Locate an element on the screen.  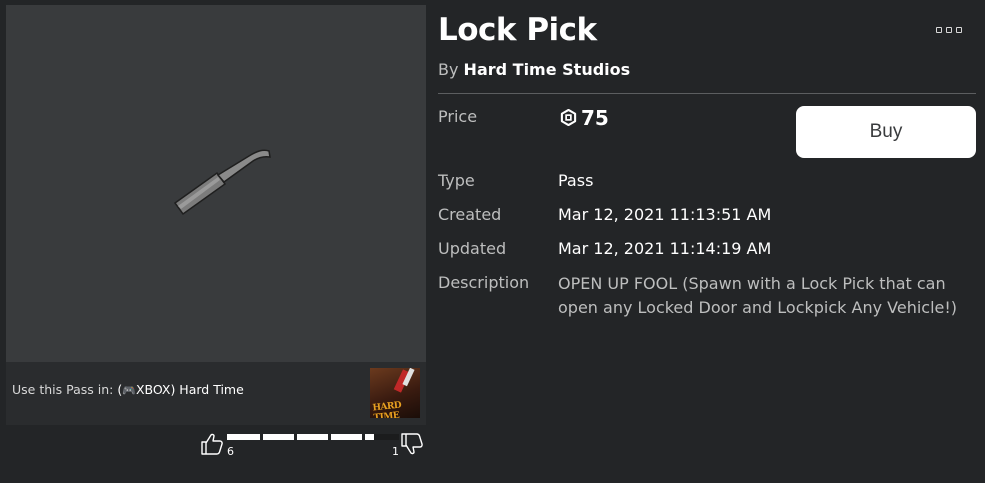
more-options-icon is located at coordinates (950, 30).